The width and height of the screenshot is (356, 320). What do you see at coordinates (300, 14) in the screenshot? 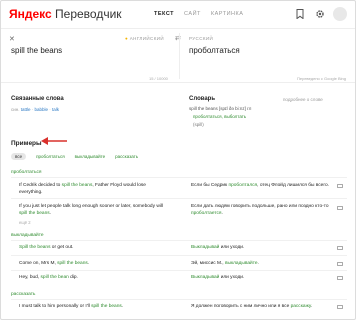
I see `bookmark-icon` at bounding box center [300, 14].